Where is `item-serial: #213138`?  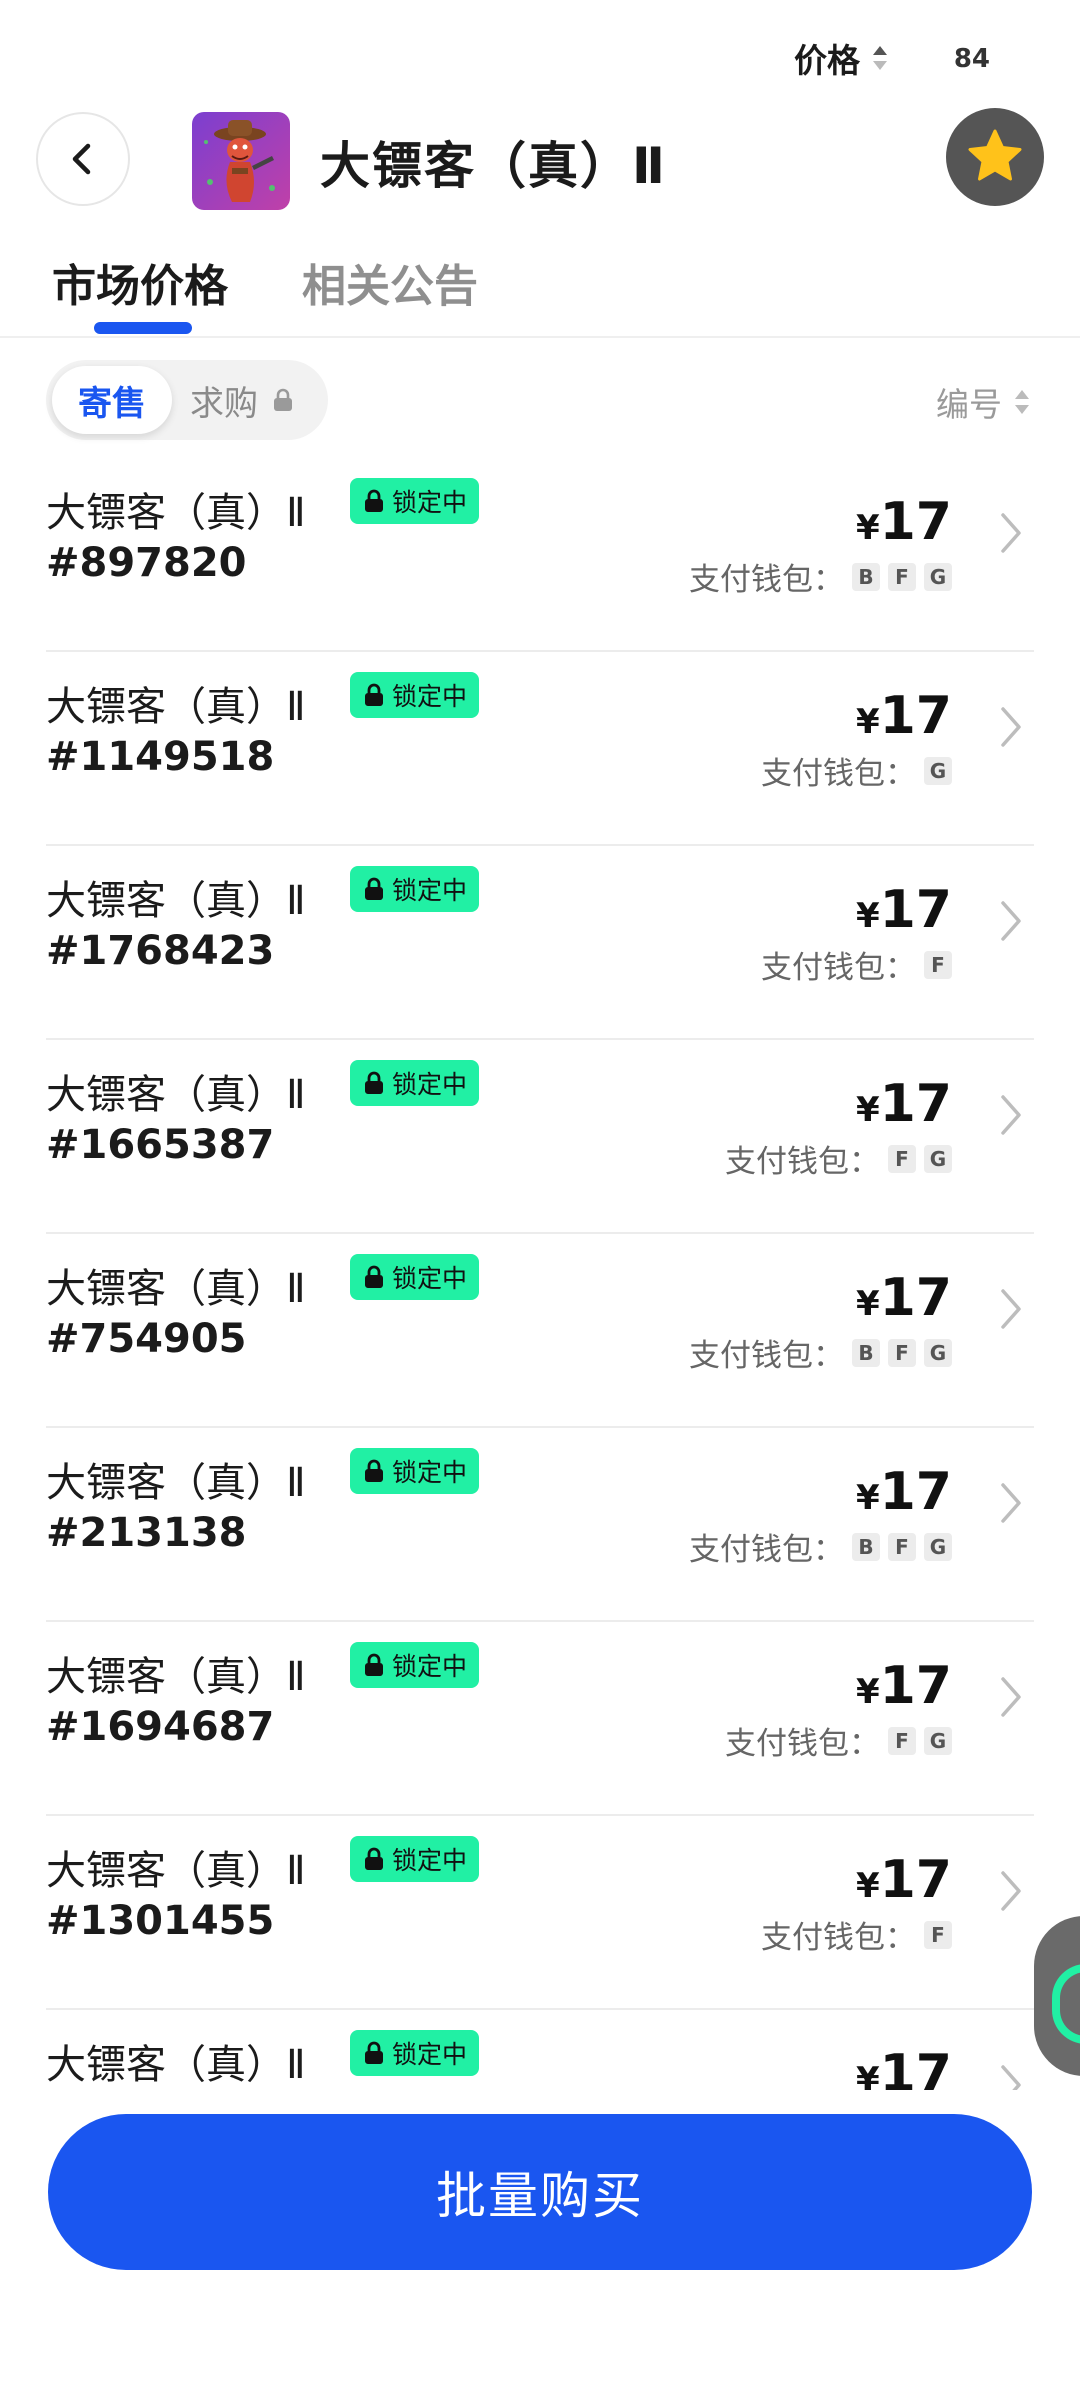 item-serial: #213138 is located at coordinates (146, 1533).